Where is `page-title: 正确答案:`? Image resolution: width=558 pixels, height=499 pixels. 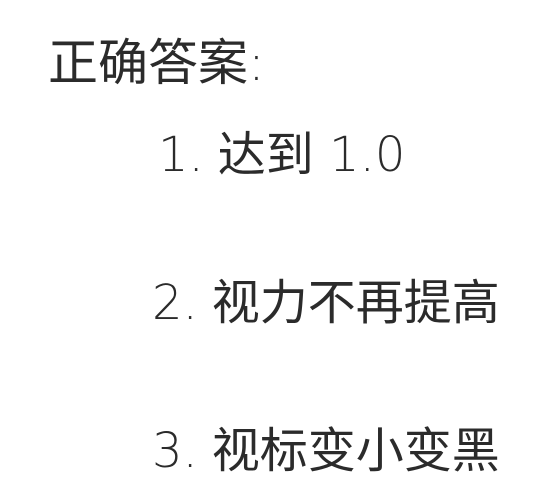 page-title: 正确答案: is located at coordinates (156, 63).